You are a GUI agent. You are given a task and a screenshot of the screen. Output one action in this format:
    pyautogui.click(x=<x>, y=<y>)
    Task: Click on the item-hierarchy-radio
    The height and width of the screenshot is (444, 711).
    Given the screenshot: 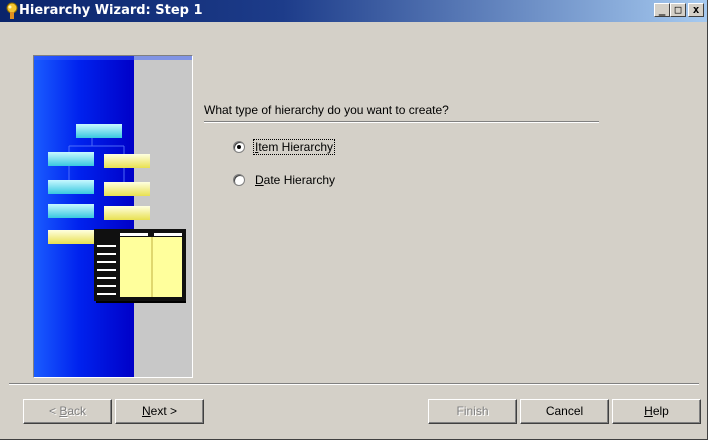 What is the action you would take?
    pyautogui.click(x=239, y=147)
    